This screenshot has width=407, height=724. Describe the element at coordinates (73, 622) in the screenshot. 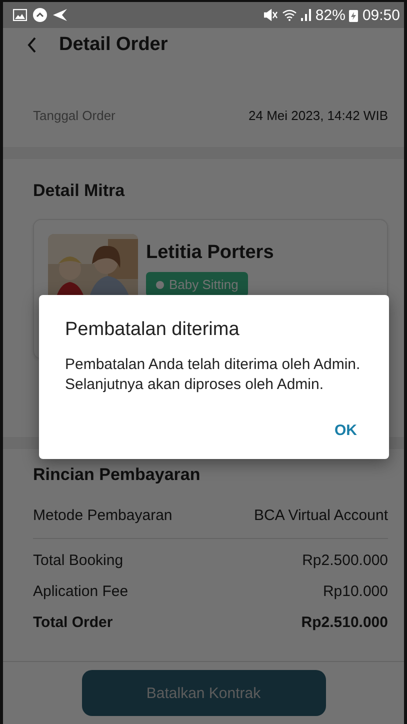

I see `row-label: Total Order` at that location.